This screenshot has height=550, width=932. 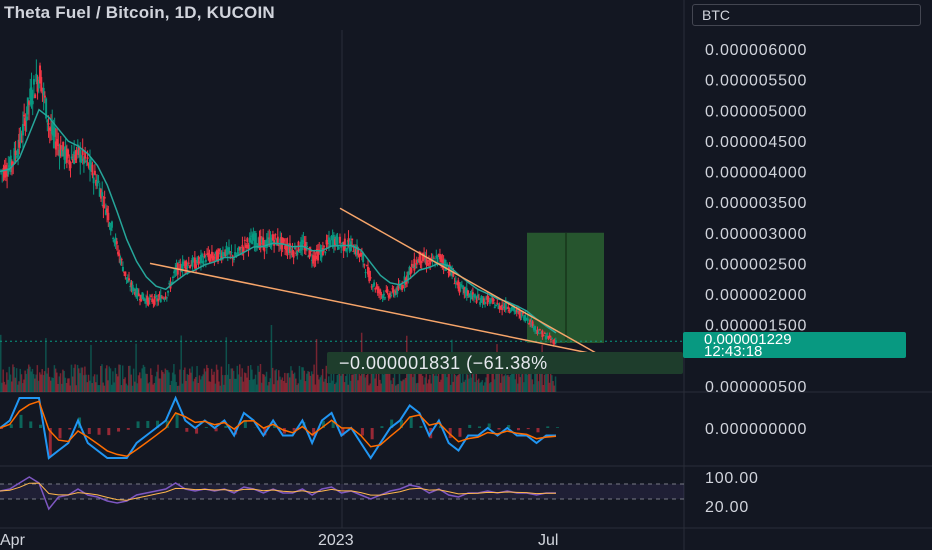 I want to click on price-axis-tick: 0.000004500, so click(x=756, y=142).